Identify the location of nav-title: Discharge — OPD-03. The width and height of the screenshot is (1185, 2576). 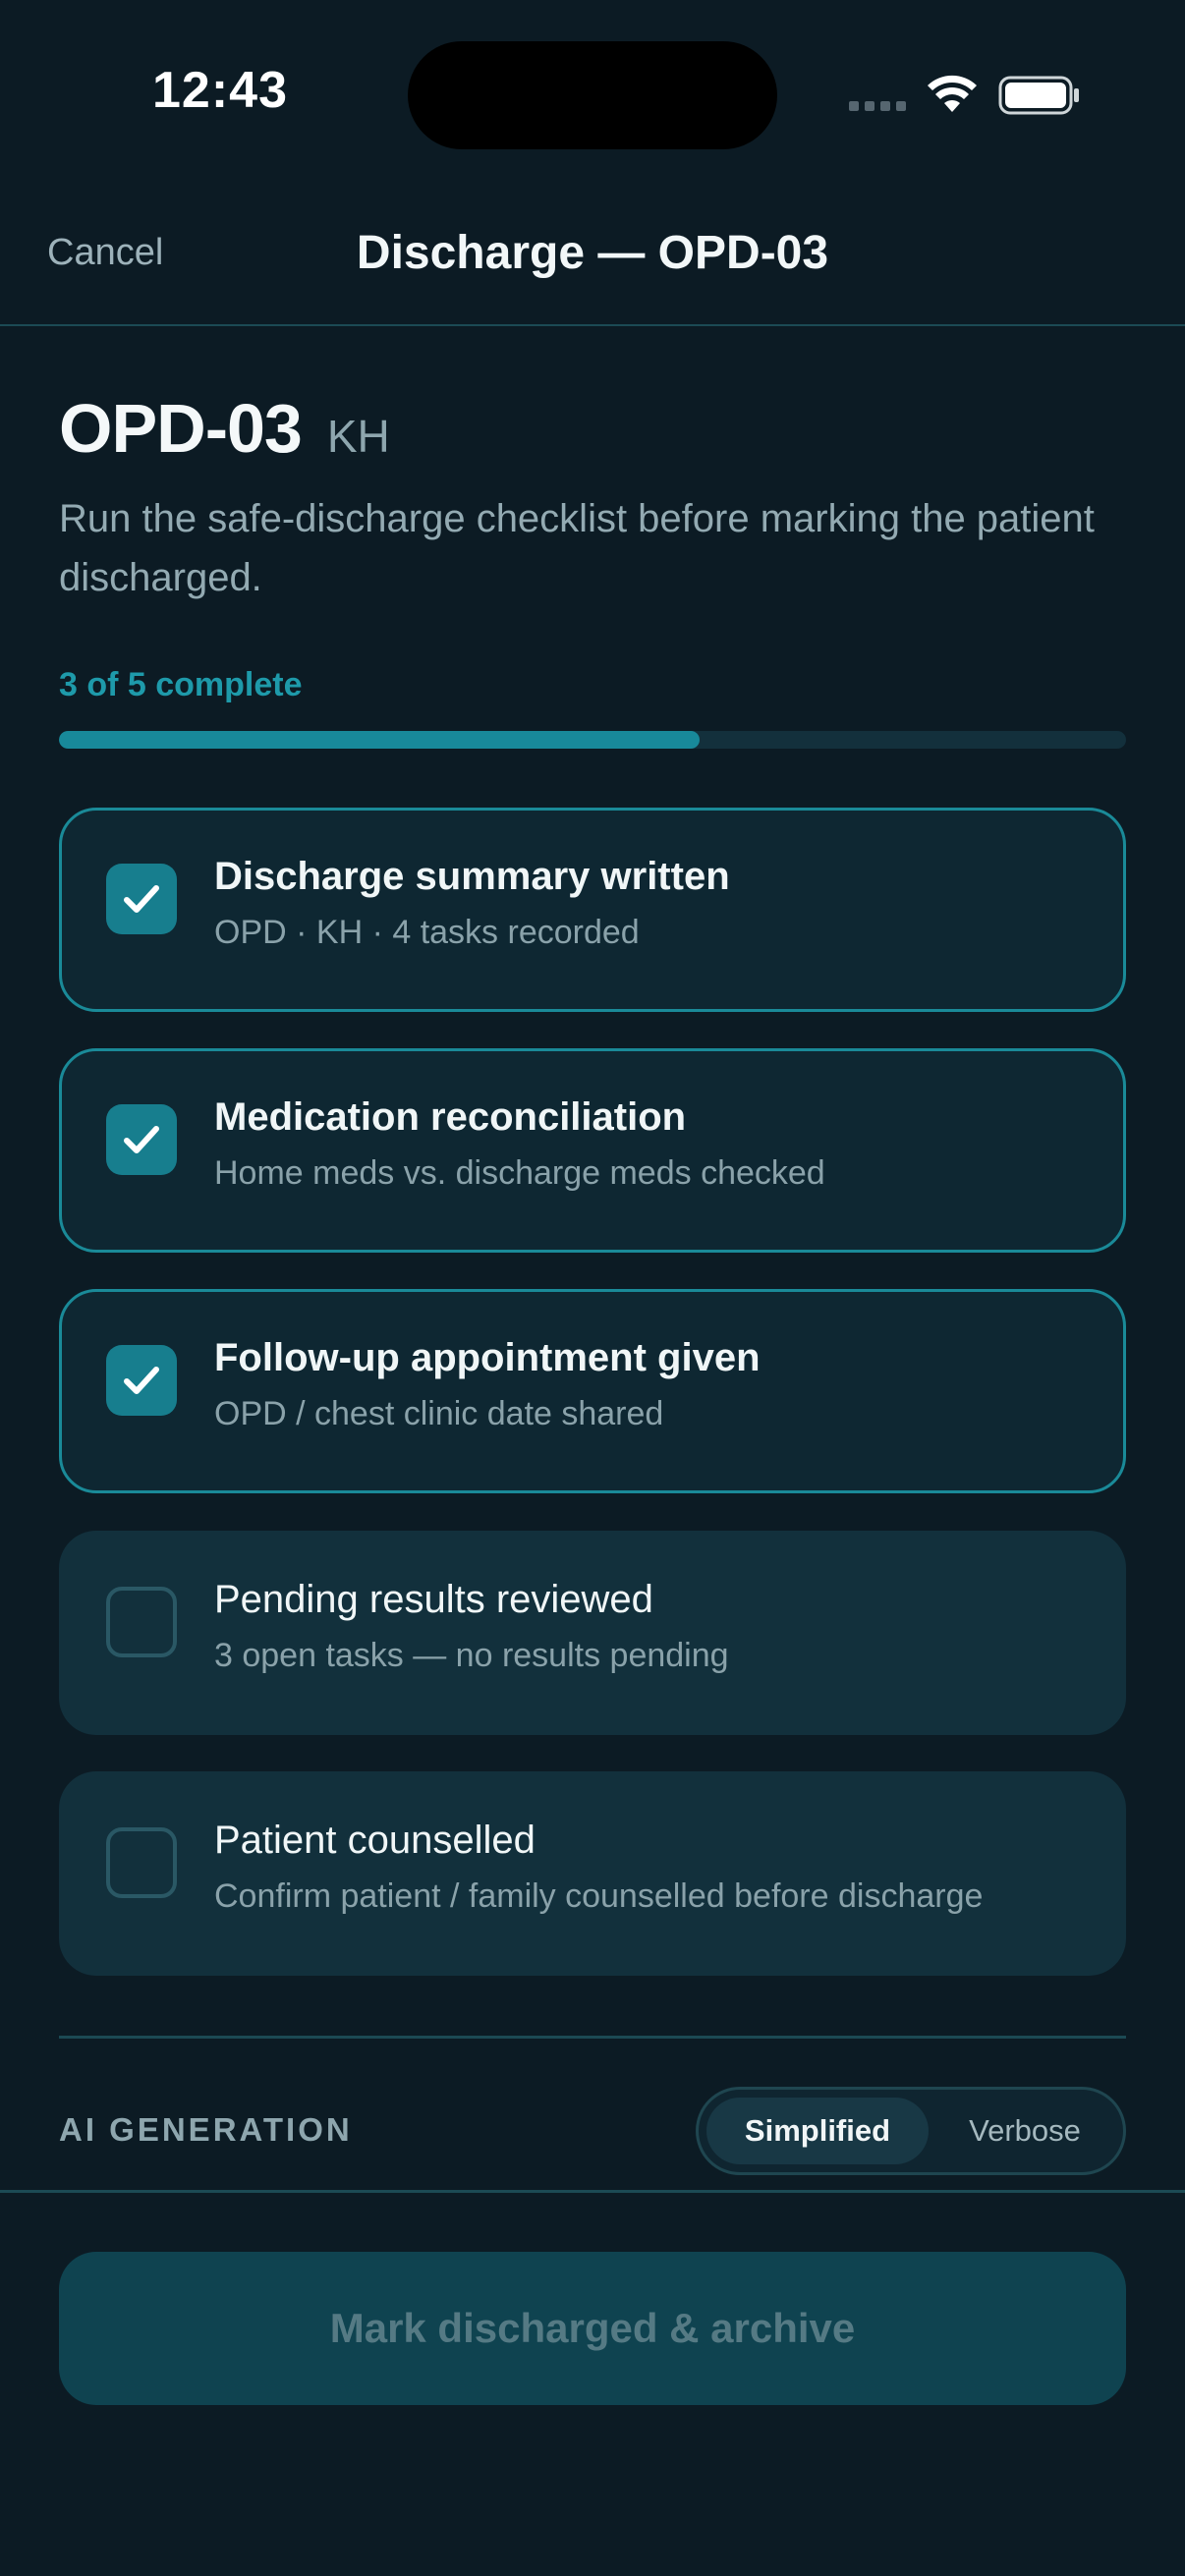
(592, 253).